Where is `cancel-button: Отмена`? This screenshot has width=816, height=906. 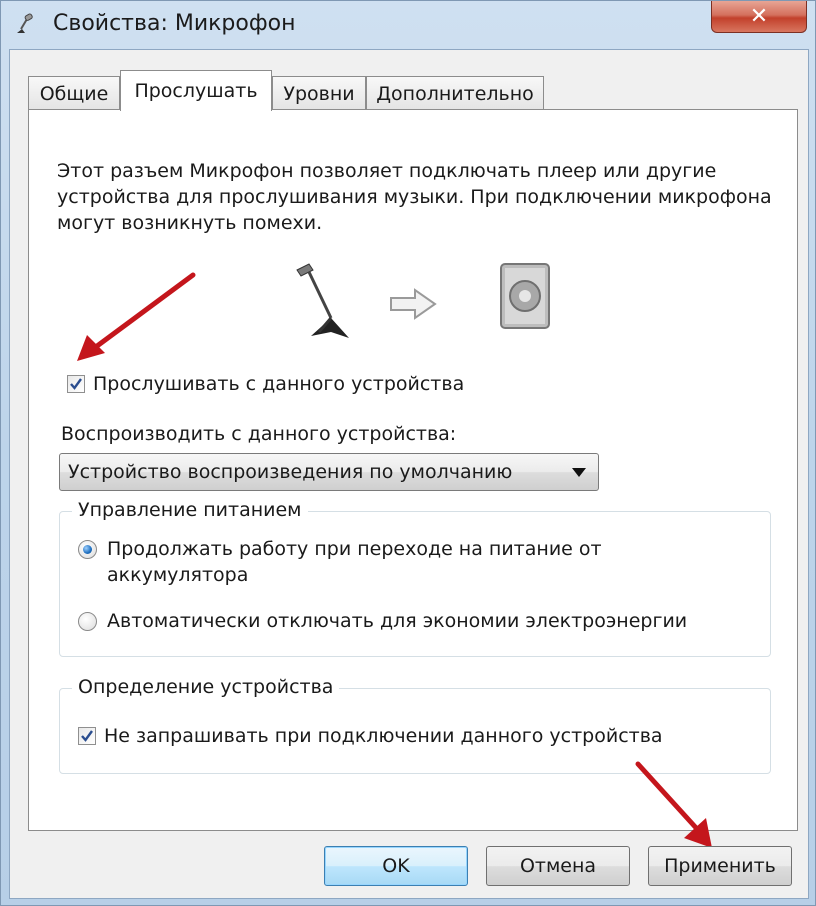 cancel-button: Отмена is located at coordinates (558, 866).